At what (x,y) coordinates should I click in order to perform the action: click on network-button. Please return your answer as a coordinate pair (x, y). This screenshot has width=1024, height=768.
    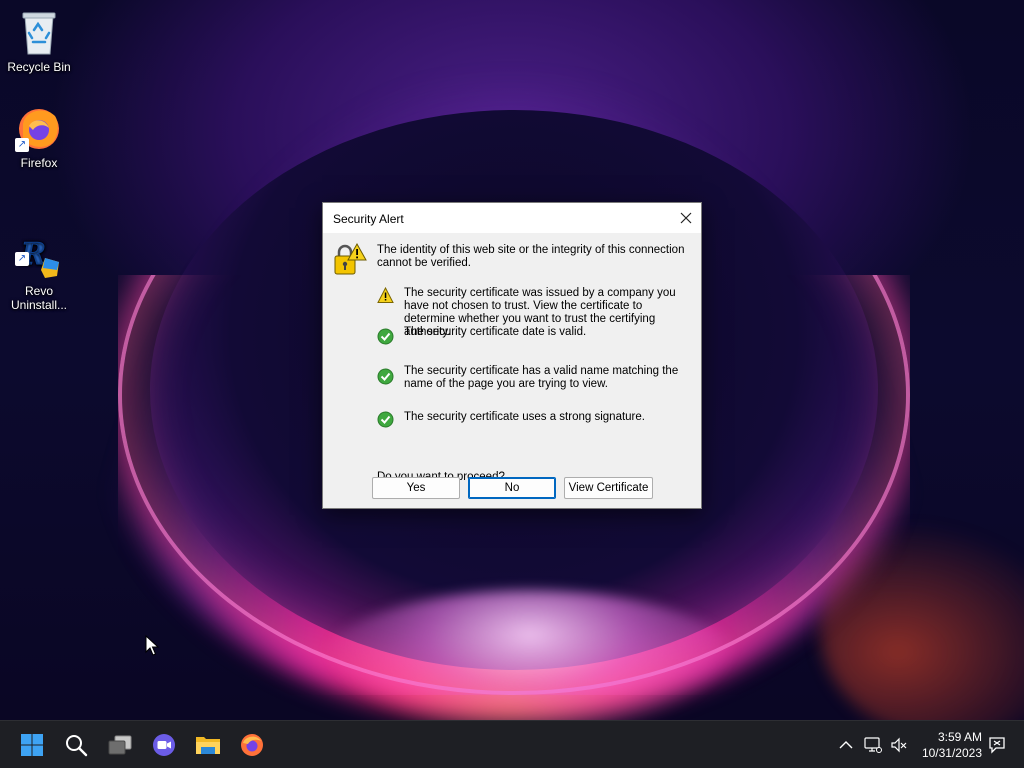
    Looking at the image, I should click on (873, 745).